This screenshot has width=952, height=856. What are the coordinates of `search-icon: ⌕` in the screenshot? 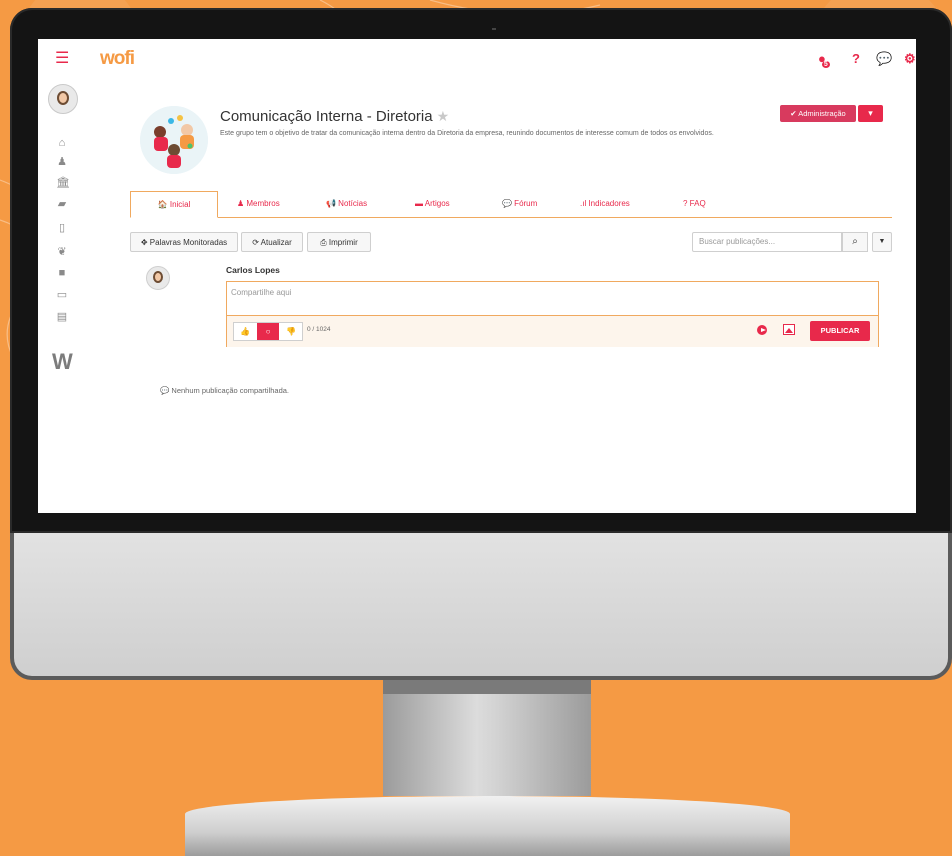 It's located at (855, 242).